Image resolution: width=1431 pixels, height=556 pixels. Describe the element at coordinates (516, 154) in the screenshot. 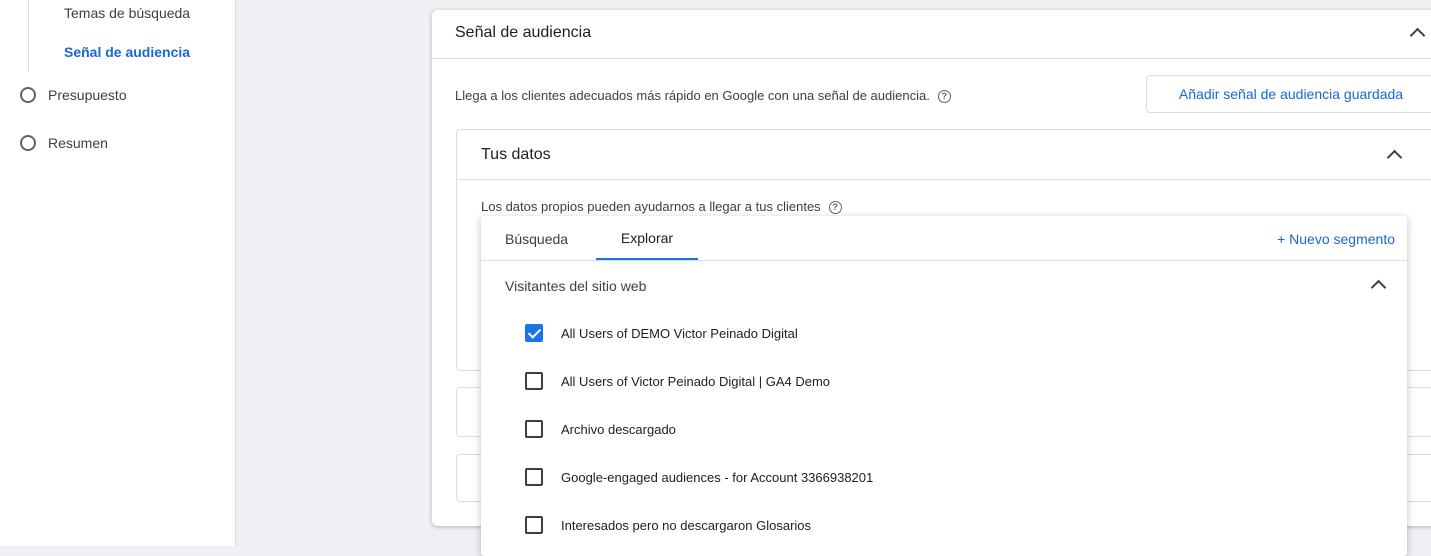

I see `your-data-title: Tus datos` at that location.